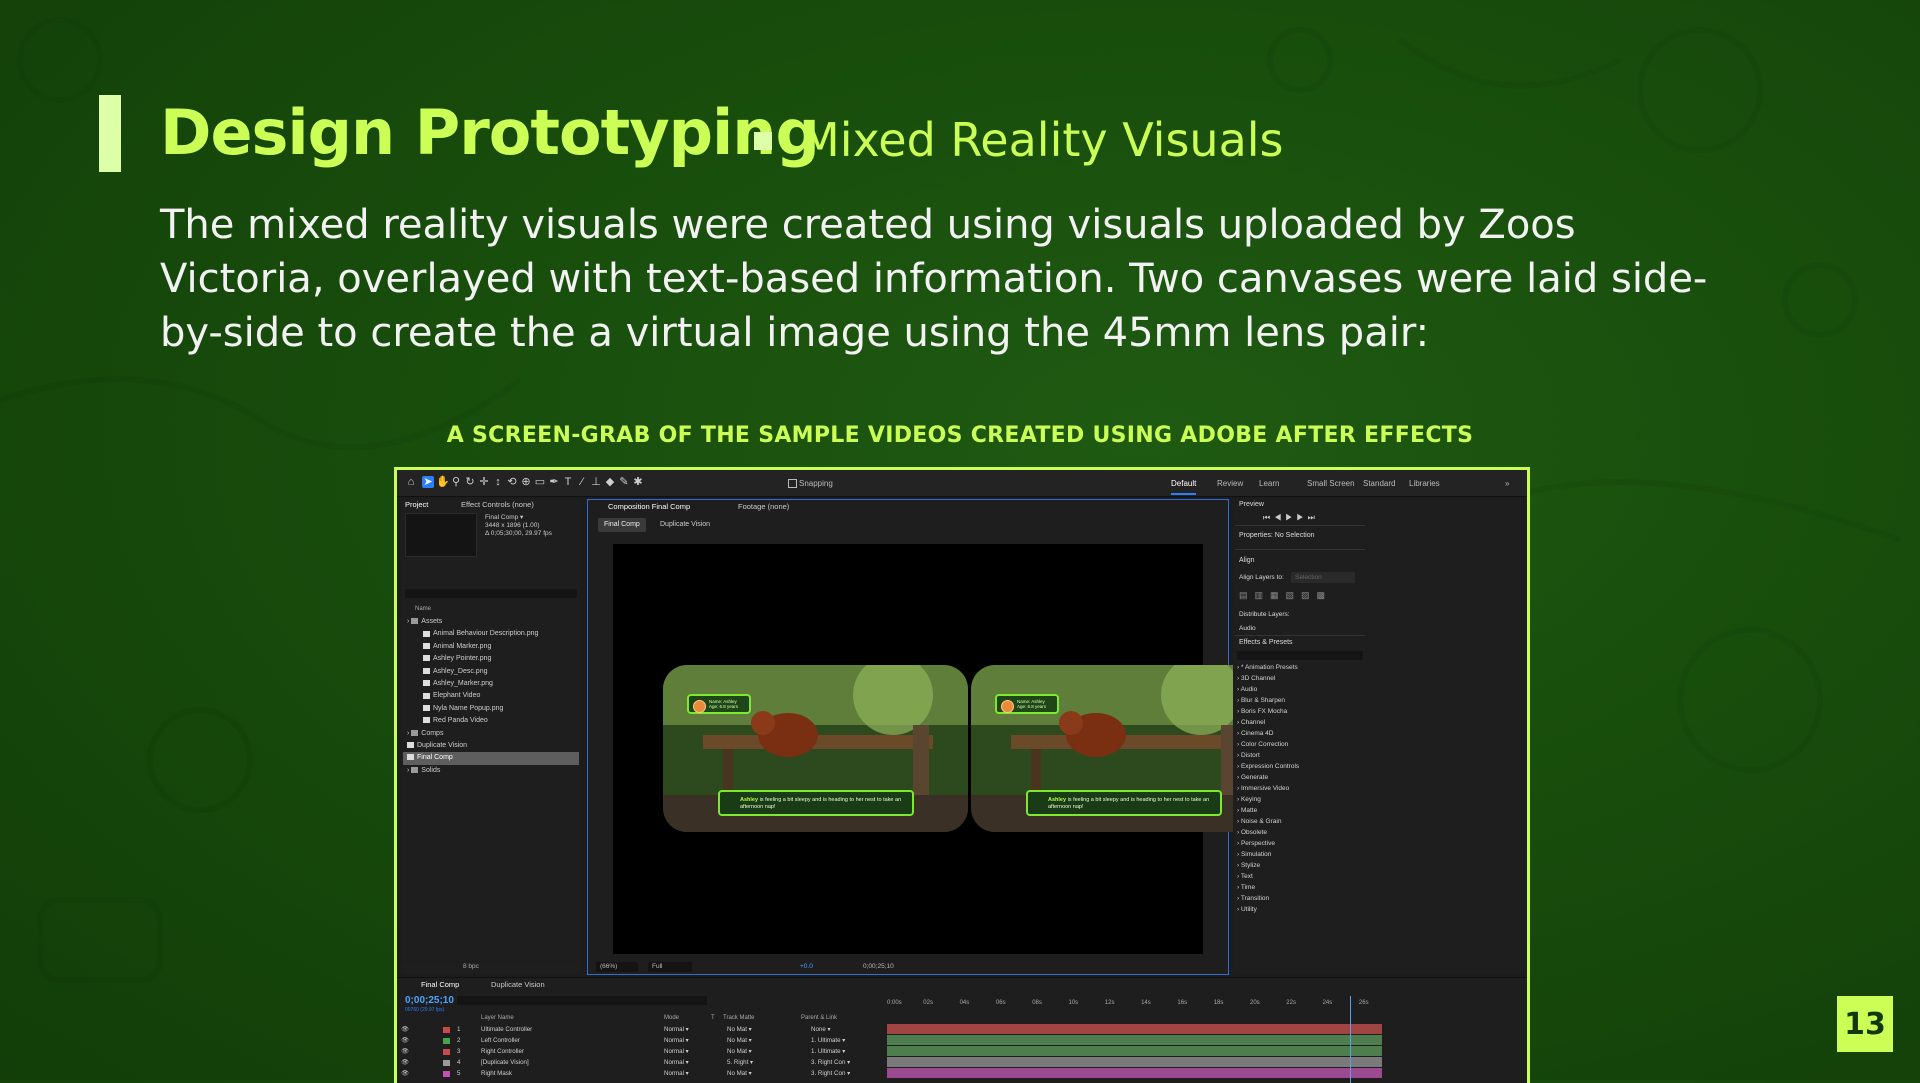 The image size is (1920, 1083). I want to click on clone-stamp-icon: ⊥, so click(596, 482).